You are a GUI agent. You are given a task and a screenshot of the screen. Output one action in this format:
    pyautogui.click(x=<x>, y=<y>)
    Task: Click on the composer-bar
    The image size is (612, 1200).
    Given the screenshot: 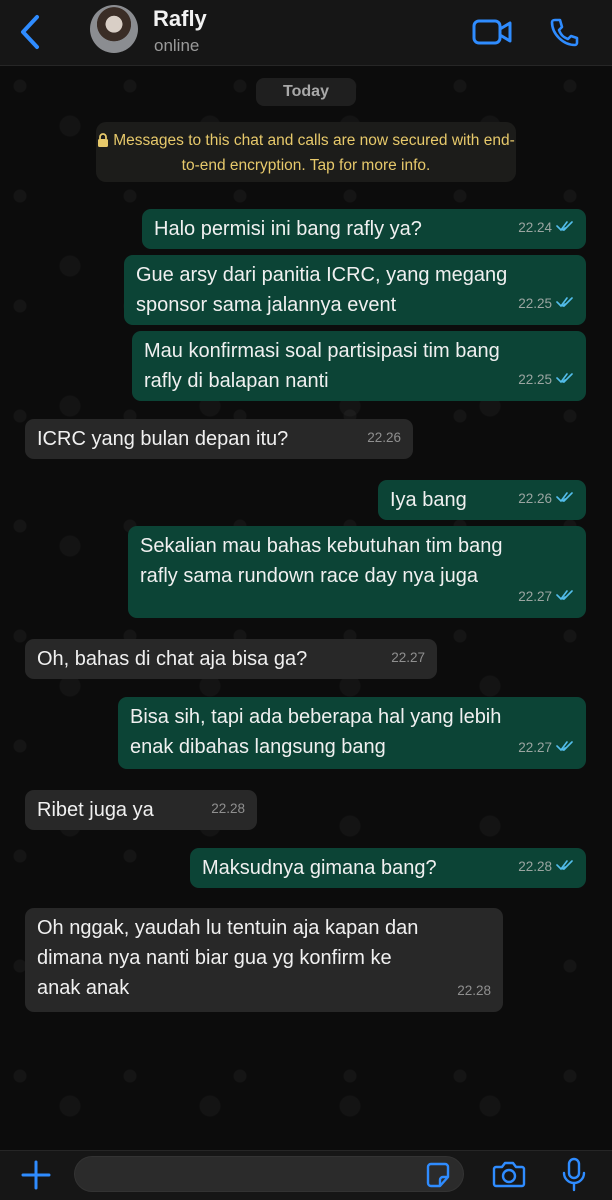 What is the action you would take?
    pyautogui.click(x=306, y=1175)
    